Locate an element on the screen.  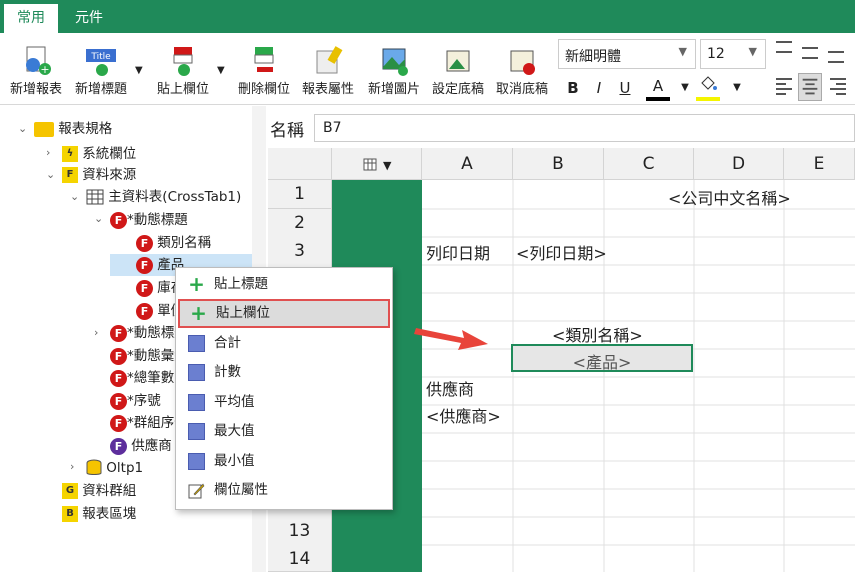
cancel-draft-button: 取消底稿 is located at coordinates (522, 67).